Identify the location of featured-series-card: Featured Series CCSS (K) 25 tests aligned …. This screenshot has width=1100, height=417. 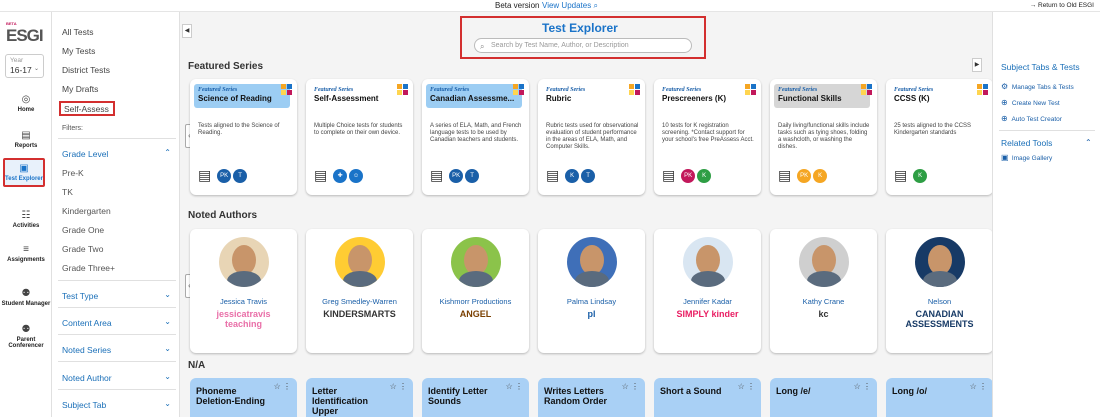
(939, 137).